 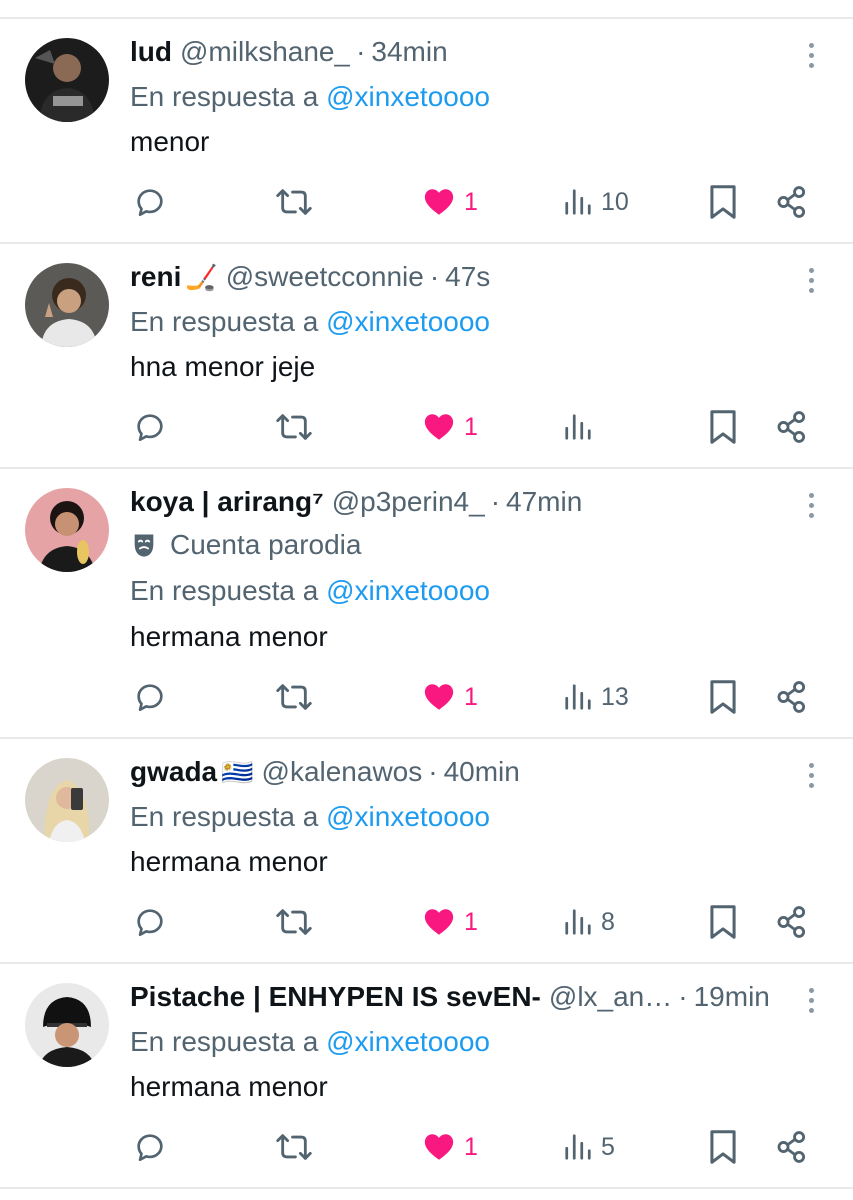 I want to click on user-handle: @sweetcconnie, so click(x=325, y=277).